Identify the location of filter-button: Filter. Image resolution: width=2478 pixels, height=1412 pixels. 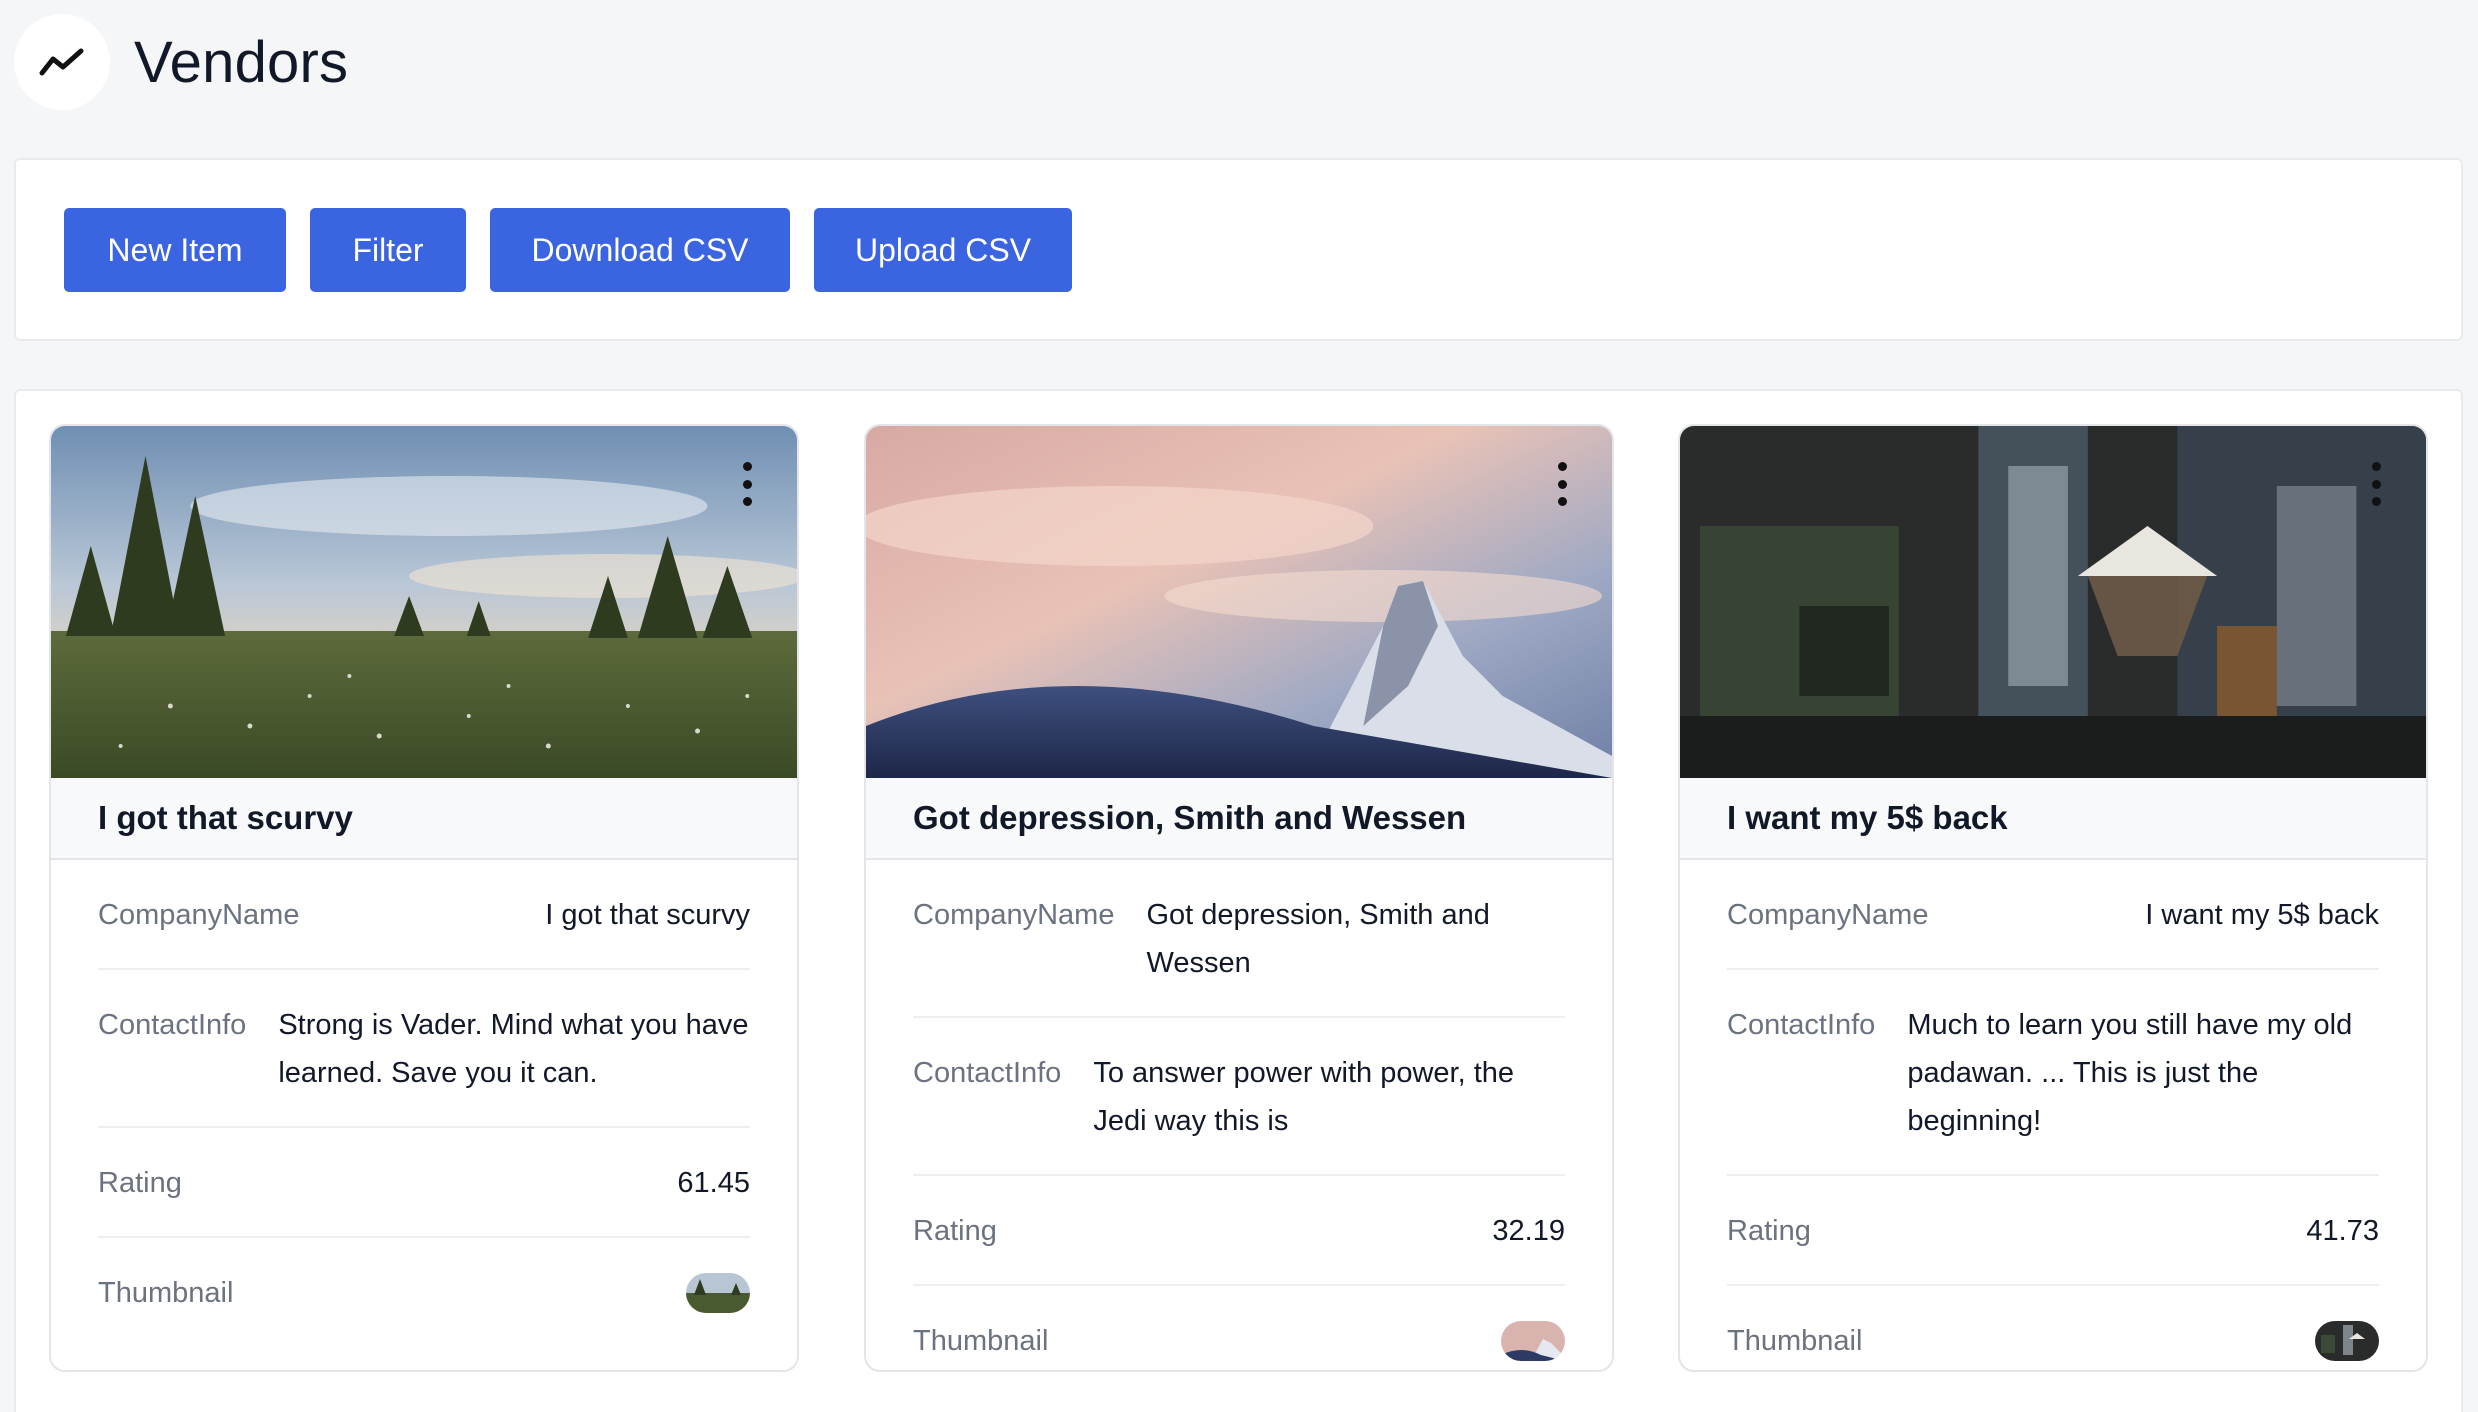
(388, 250).